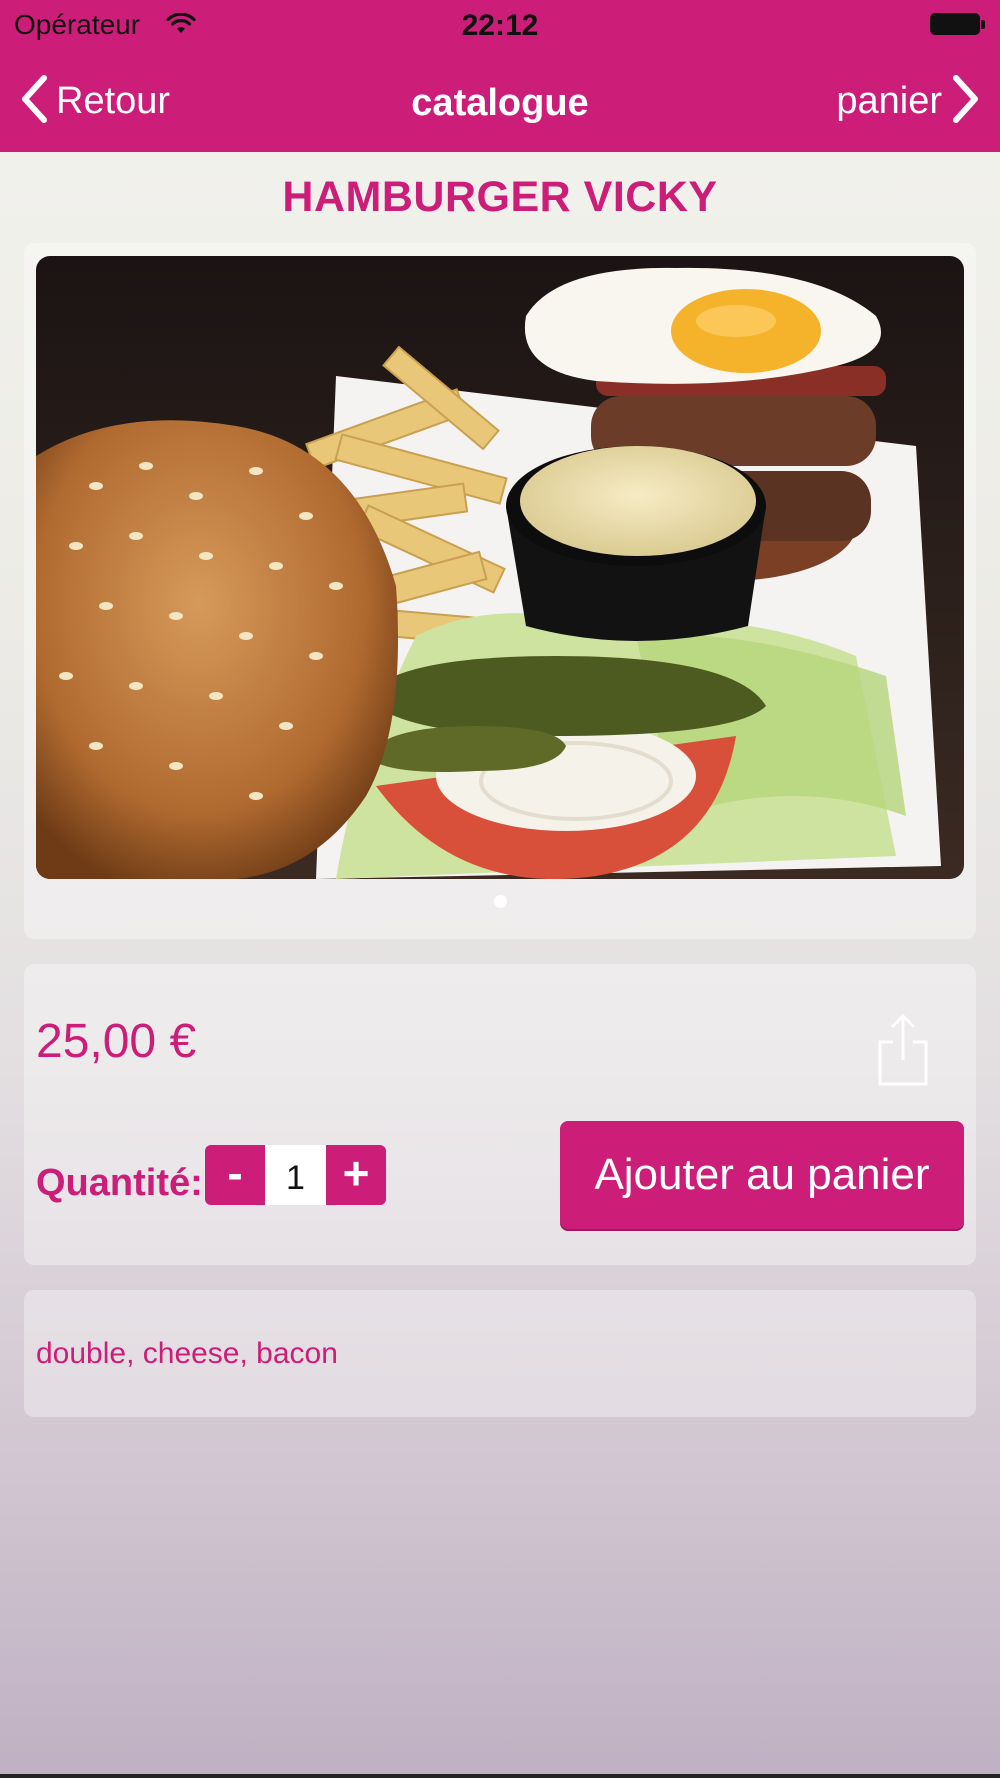 The height and width of the screenshot is (1778, 1000). Describe the element at coordinates (500, 1353) in the screenshot. I see `description-card: double, cheese, bacon` at that location.